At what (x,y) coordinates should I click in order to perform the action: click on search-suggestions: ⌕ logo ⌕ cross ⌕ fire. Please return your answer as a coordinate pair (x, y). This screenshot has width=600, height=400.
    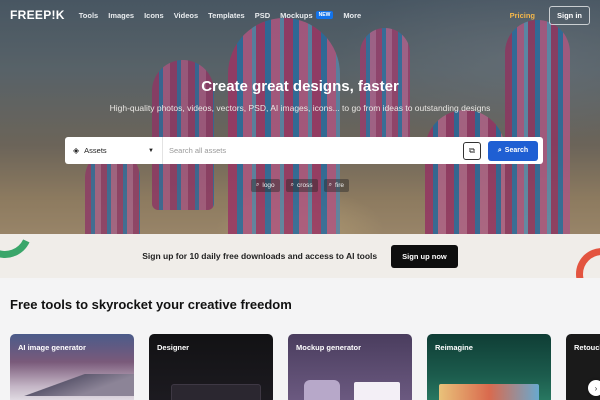
    Looking at the image, I should click on (300, 185).